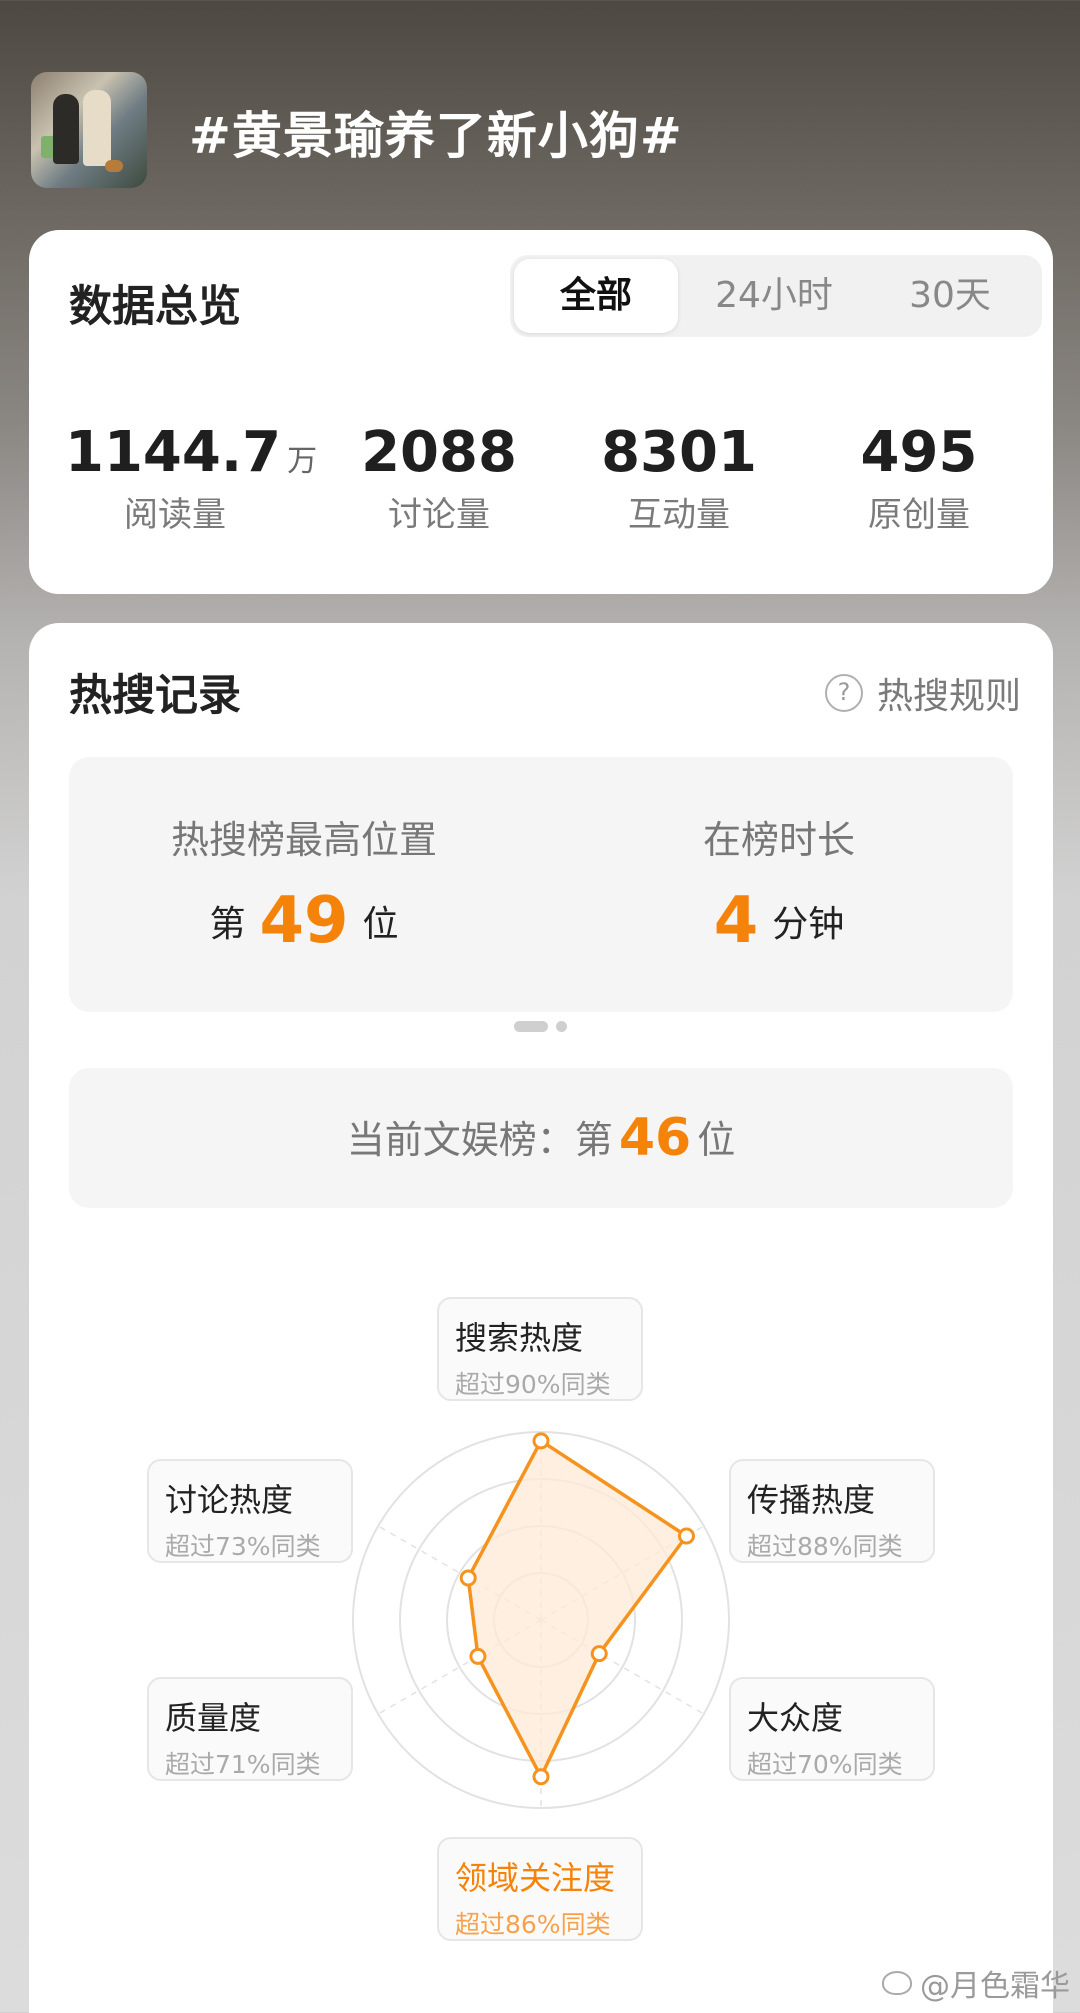 This screenshot has width=1080, height=2013. Describe the element at coordinates (533, 1384) in the screenshot. I see `radar-label-percent: 超过90%同类` at that location.